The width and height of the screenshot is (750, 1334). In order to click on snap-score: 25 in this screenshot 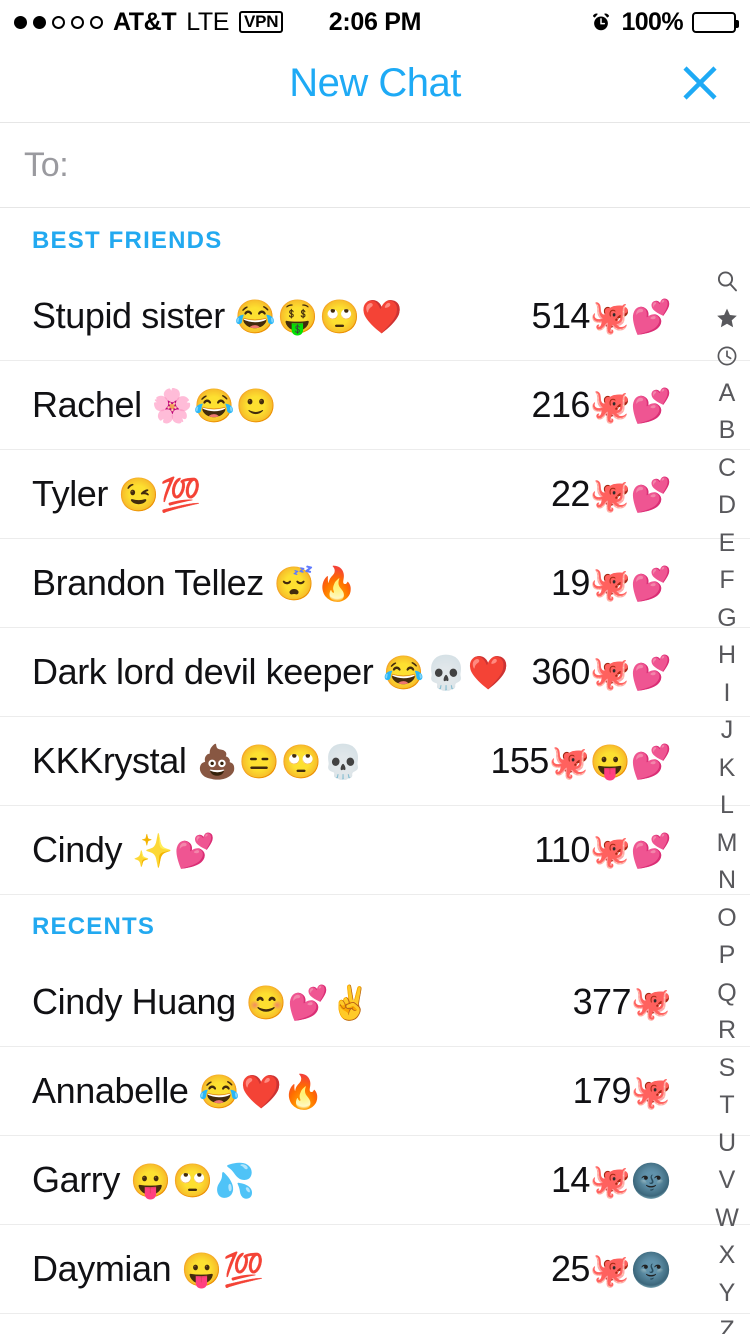, I will do `click(570, 1268)`.